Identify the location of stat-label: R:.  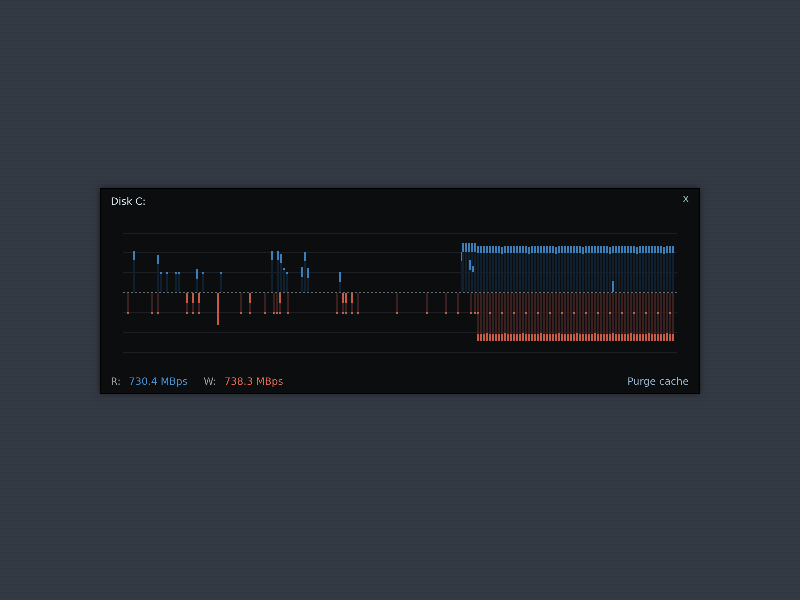
(116, 383).